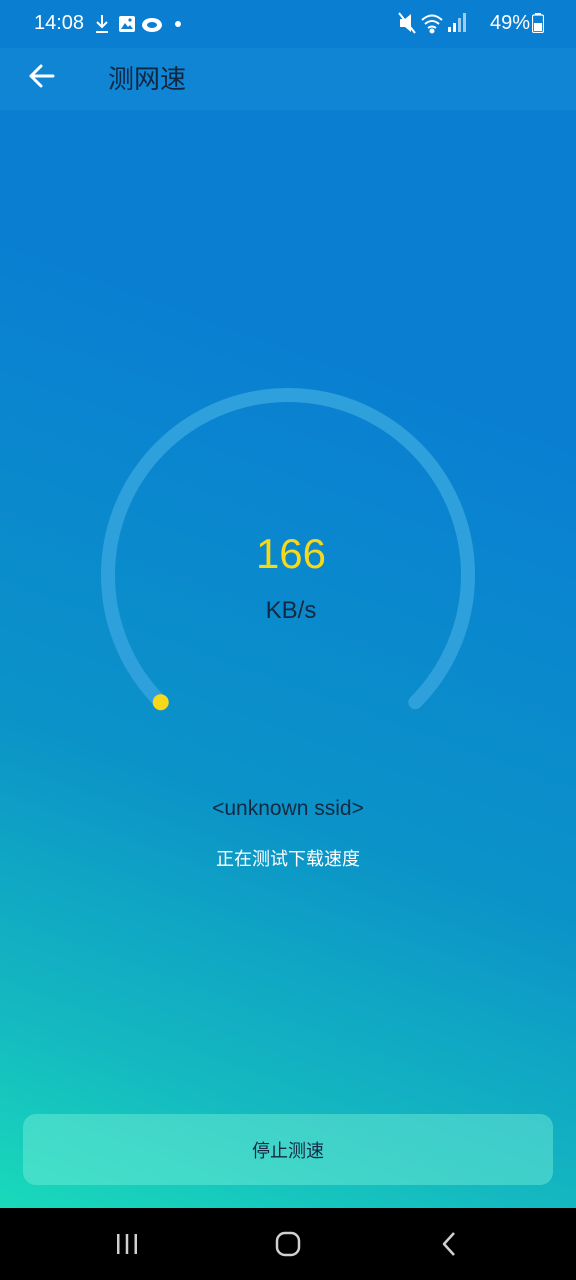 This screenshot has width=576, height=1280. I want to click on app-bar: 测网速, so click(288, 79).